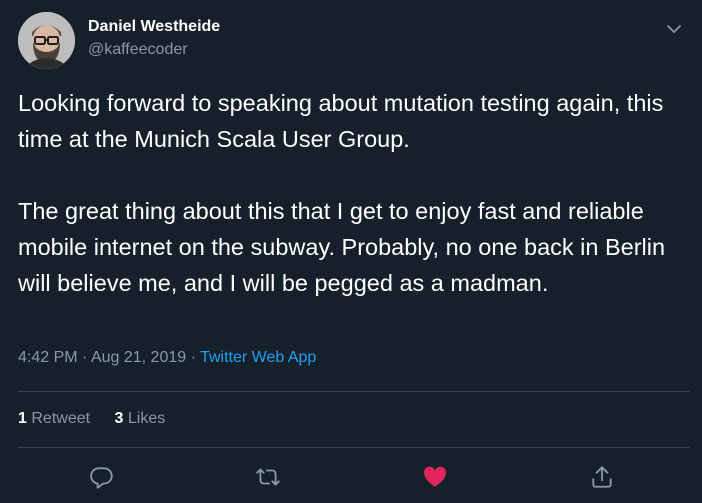 The width and height of the screenshot is (702, 503). Describe the element at coordinates (258, 357) in the screenshot. I see `tweet-source-link: Twitter Web App` at that location.